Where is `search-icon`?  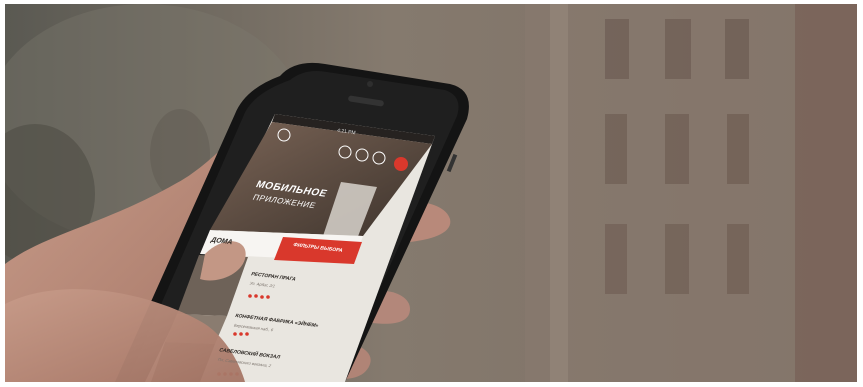
search-icon is located at coordinates (401, 164).